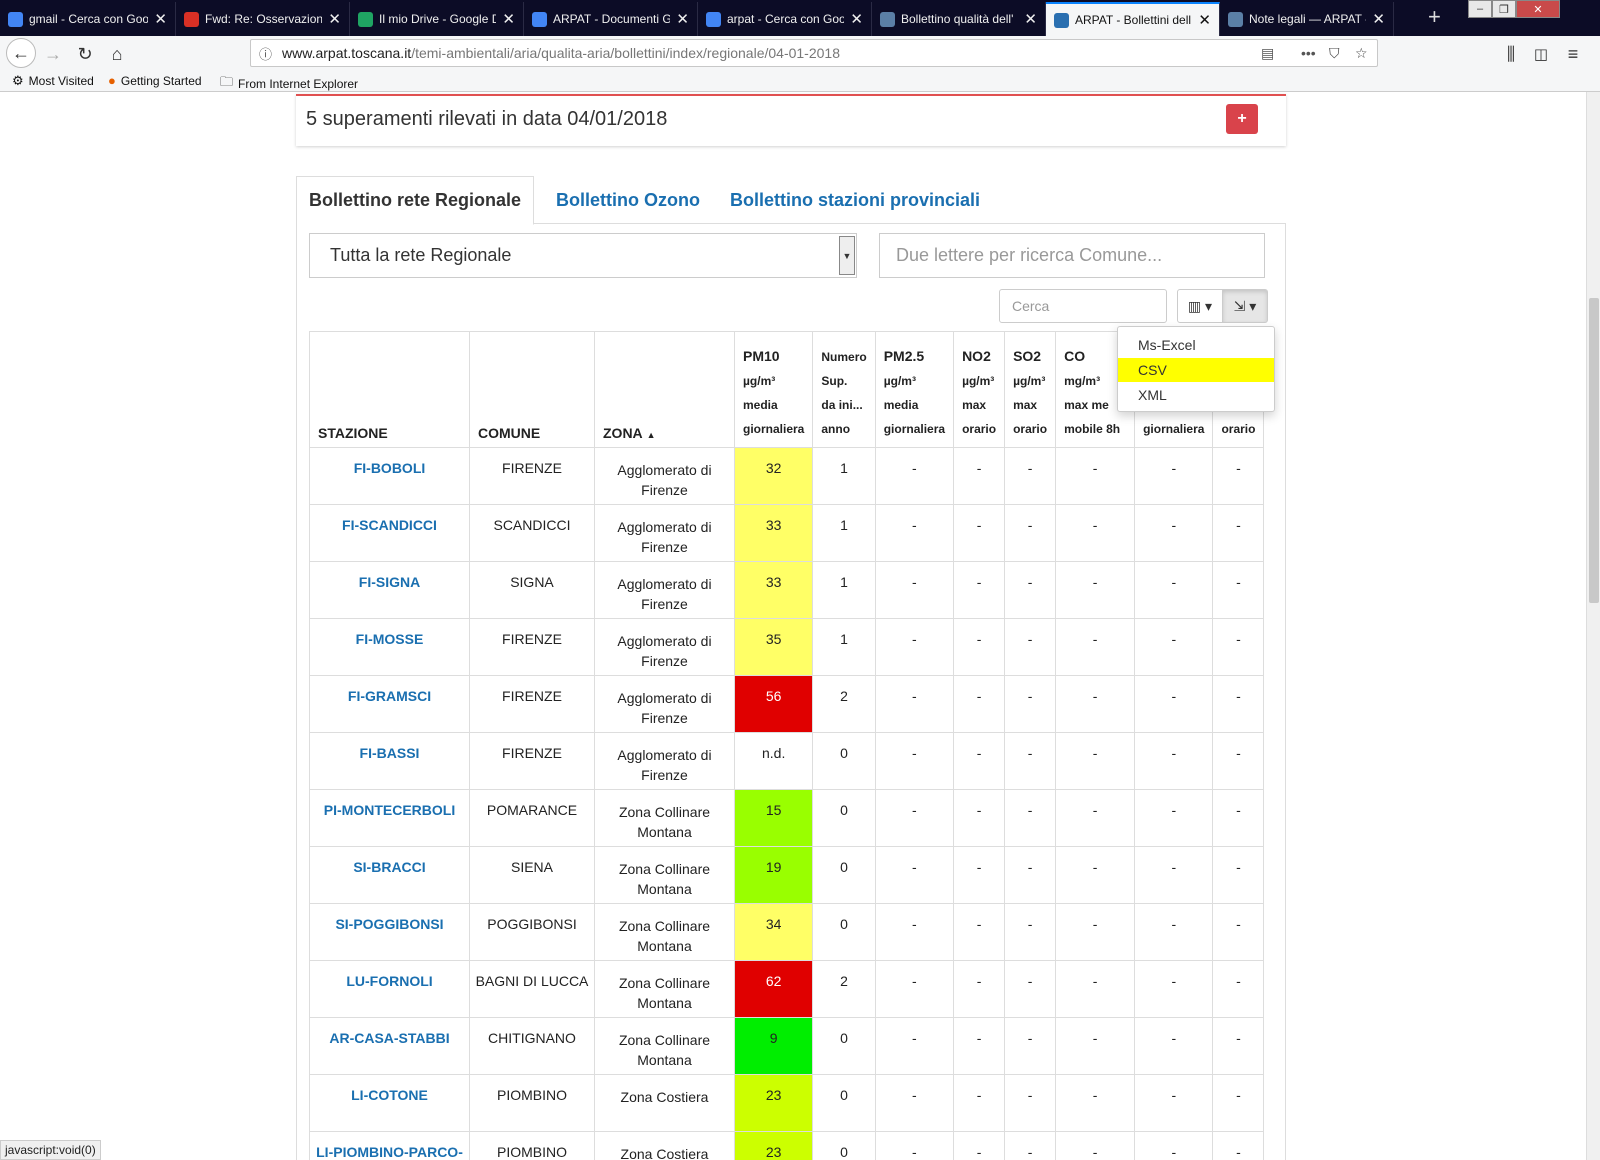 This screenshot has height=1160, width=1600. What do you see at coordinates (532, 389) in the screenshot?
I see `header-comune: COMUNE` at bounding box center [532, 389].